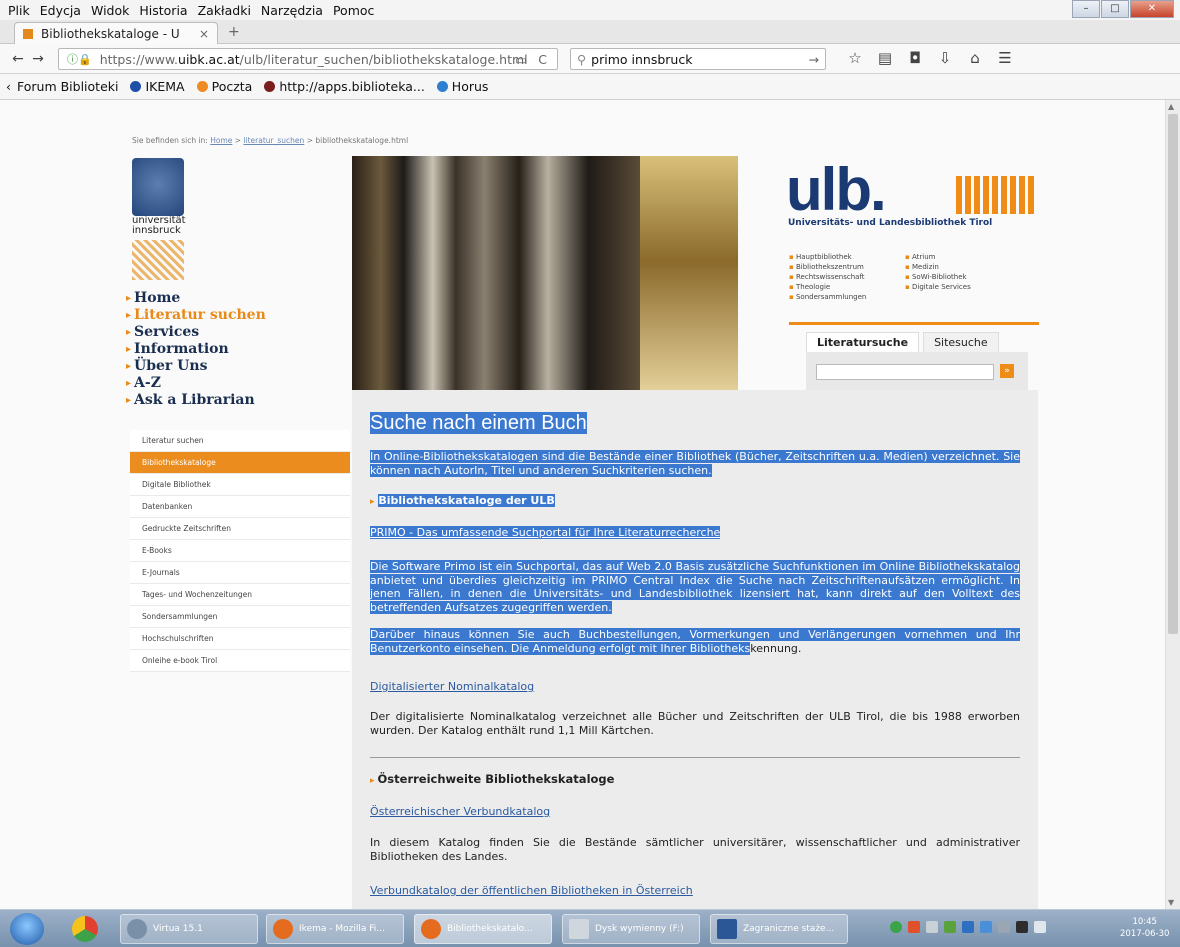 Image resolution: width=1180 pixels, height=947 pixels. Describe the element at coordinates (116, 33) in the screenshot. I see `browser-tab: Bibliothekskataloge - U ×` at that location.